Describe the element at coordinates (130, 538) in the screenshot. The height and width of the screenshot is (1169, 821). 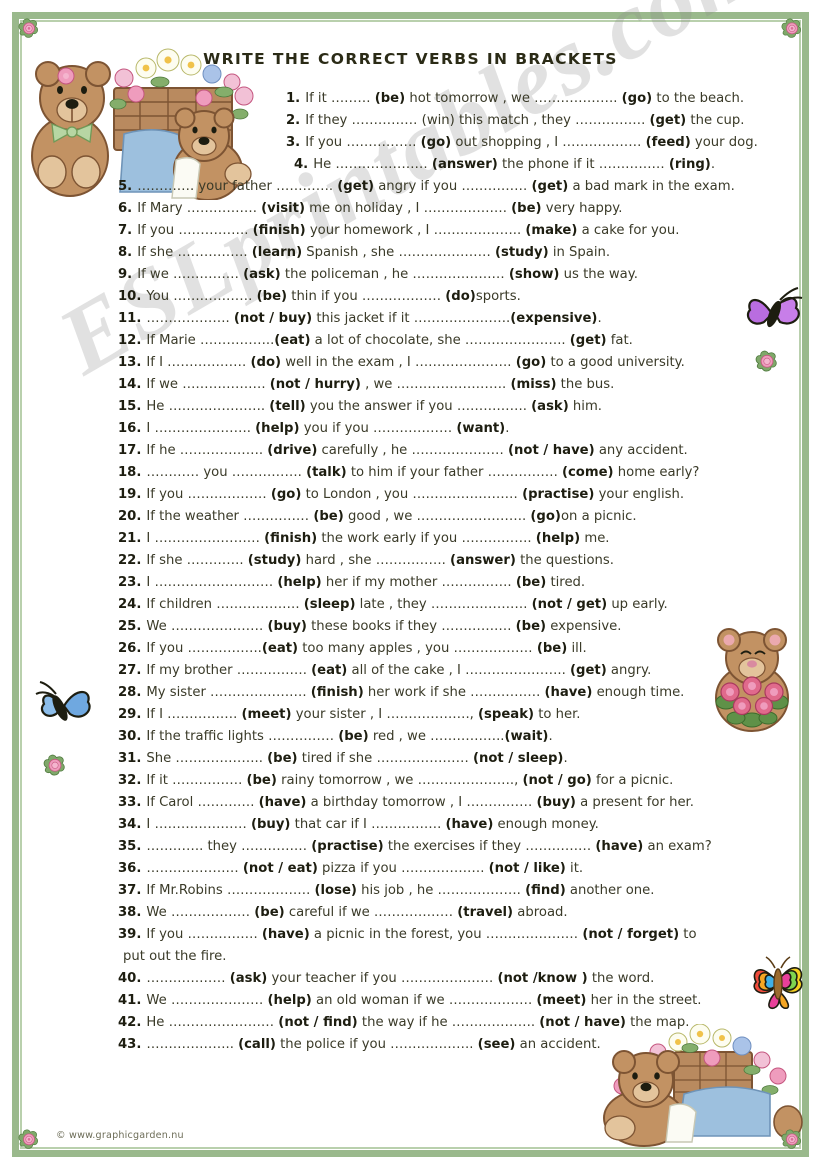
I see `exercise-number: 21.` at that location.